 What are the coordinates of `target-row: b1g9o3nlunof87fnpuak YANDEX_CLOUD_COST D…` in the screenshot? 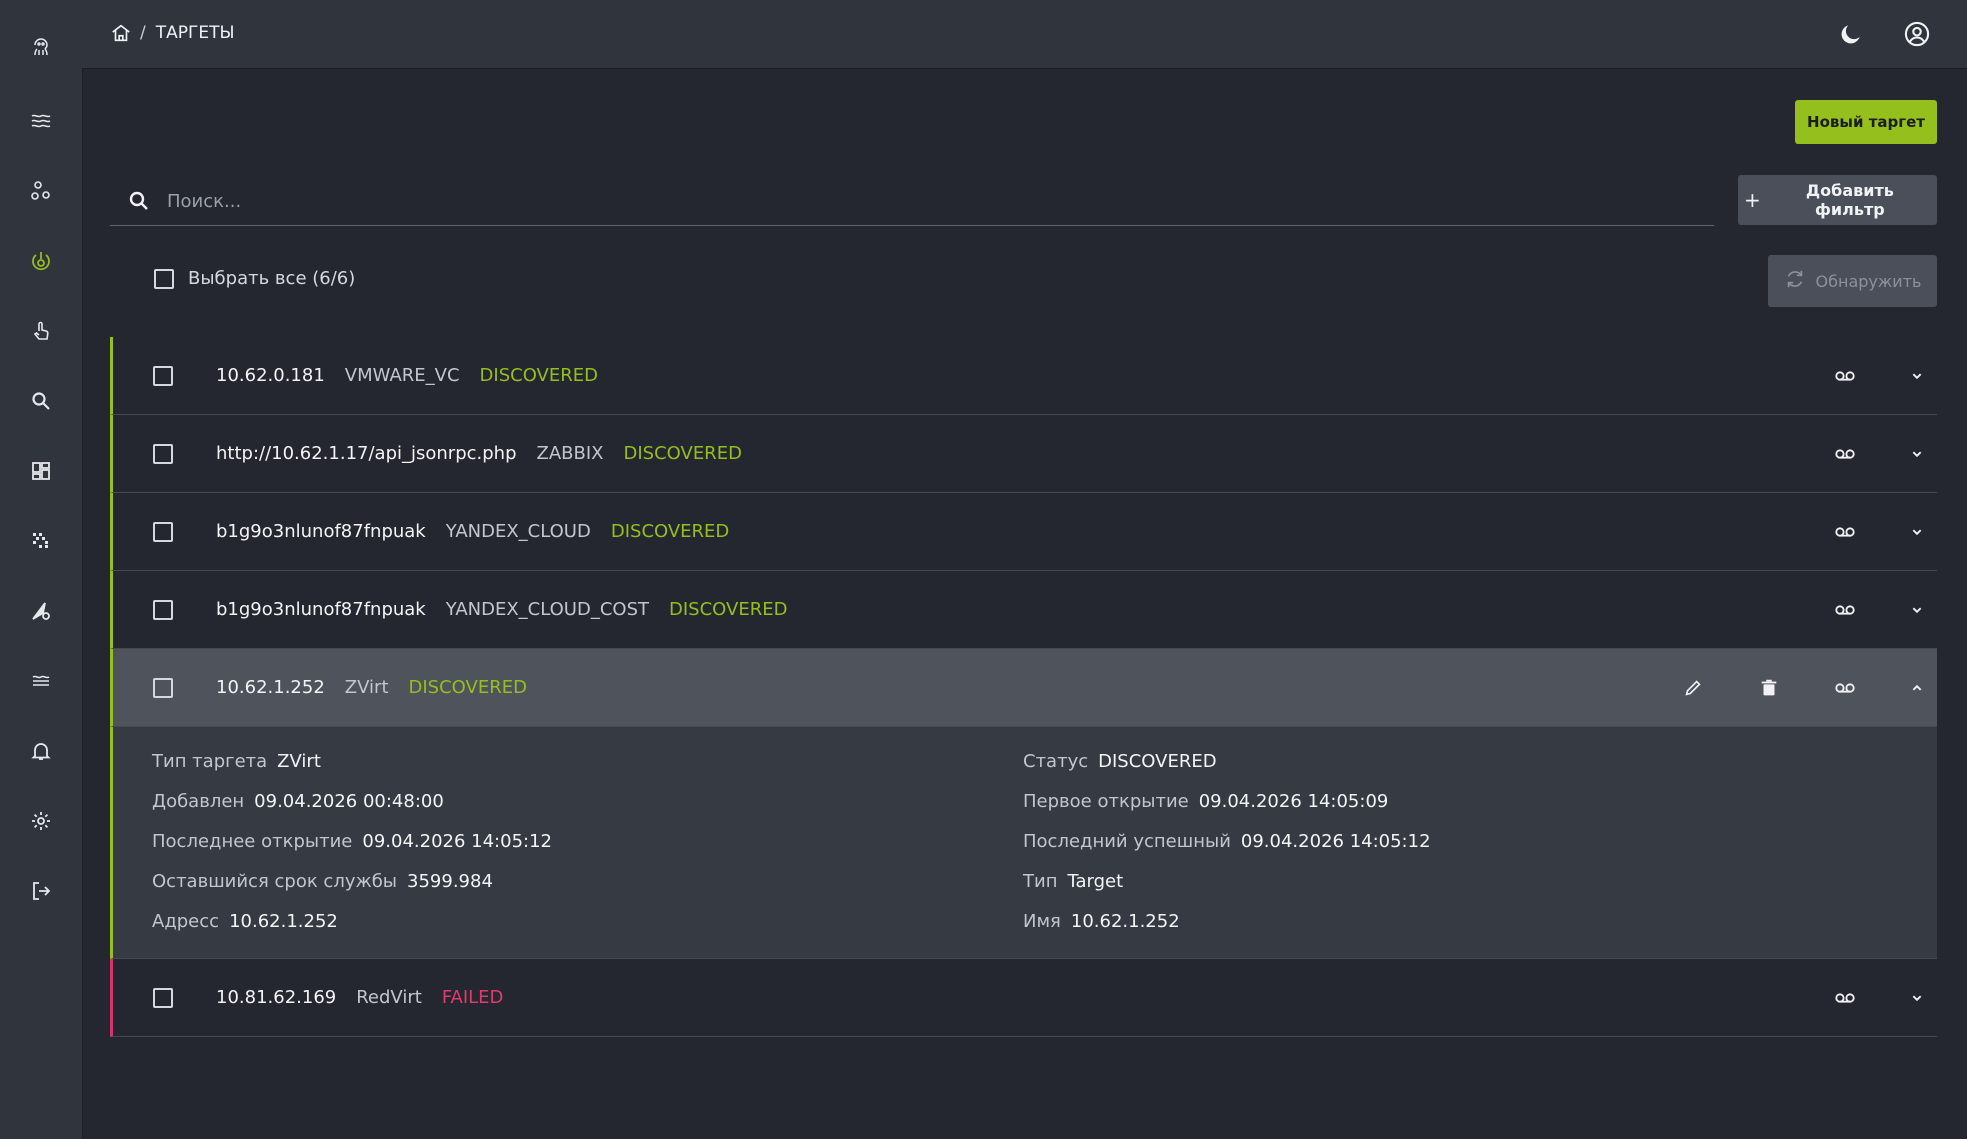 It's located at (1023, 610).